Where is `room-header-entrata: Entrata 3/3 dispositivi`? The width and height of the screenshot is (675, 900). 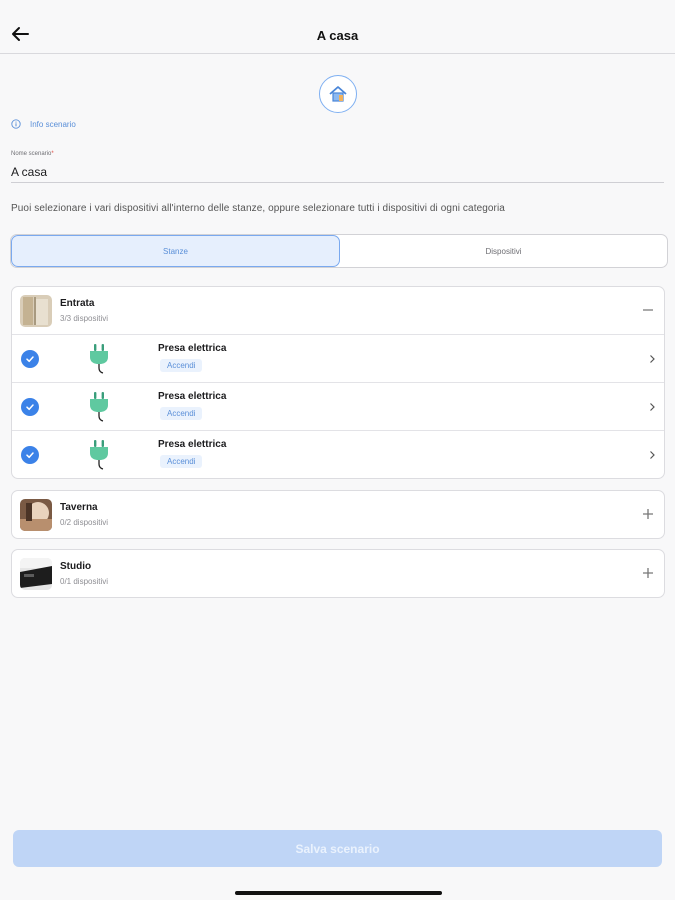
room-header-entrata: Entrata 3/3 dispositivi is located at coordinates (338, 310).